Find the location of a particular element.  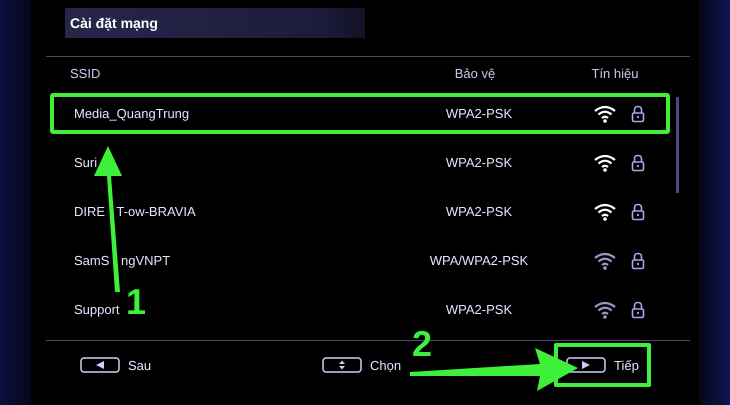

annotation-number: 2 is located at coordinates (422, 344).